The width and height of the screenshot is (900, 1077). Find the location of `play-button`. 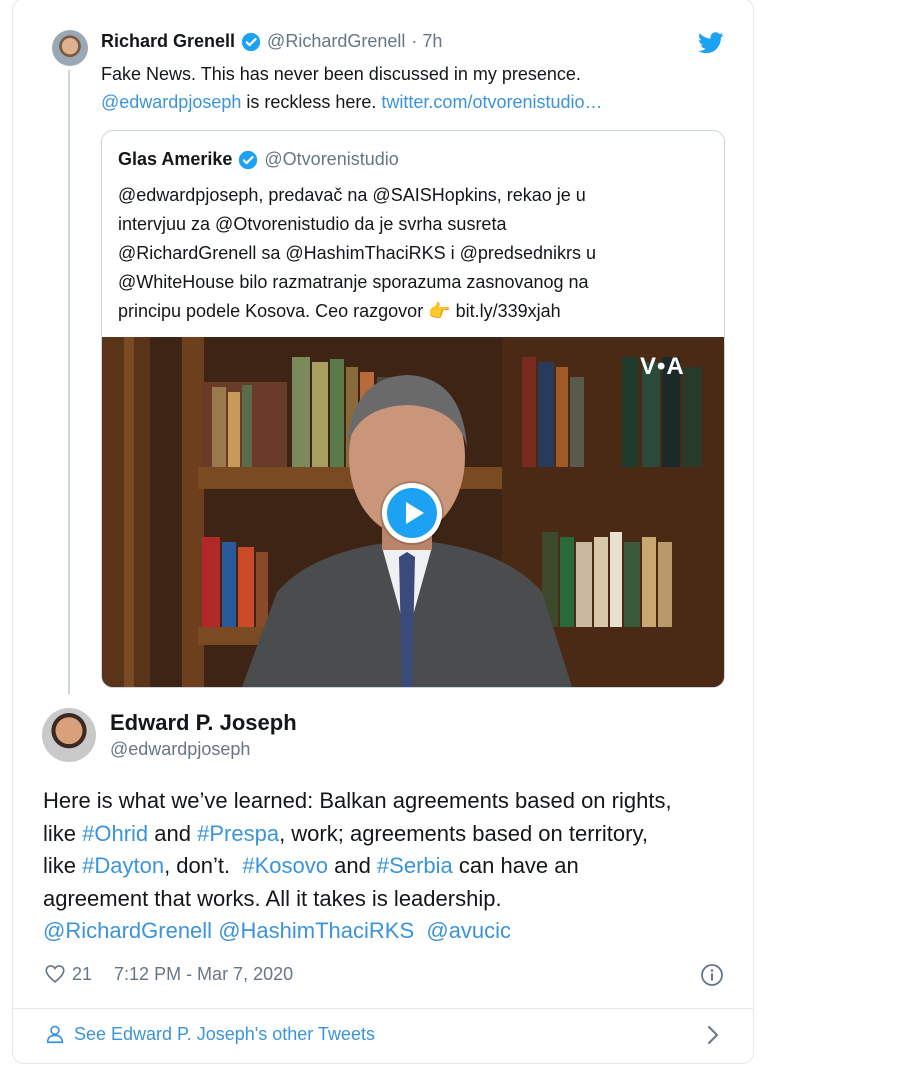

play-button is located at coordinates (412, 513).